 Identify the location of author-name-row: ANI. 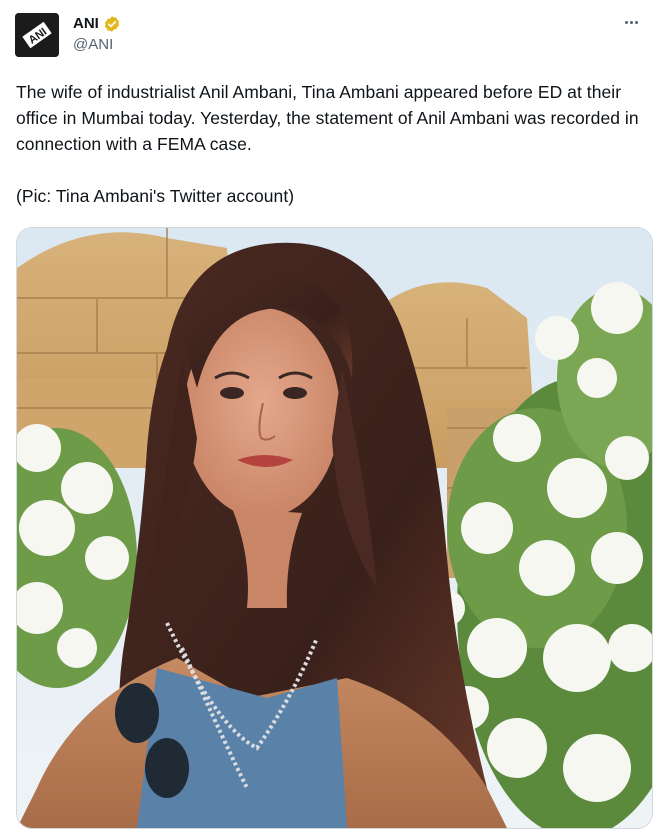
(97, 24).